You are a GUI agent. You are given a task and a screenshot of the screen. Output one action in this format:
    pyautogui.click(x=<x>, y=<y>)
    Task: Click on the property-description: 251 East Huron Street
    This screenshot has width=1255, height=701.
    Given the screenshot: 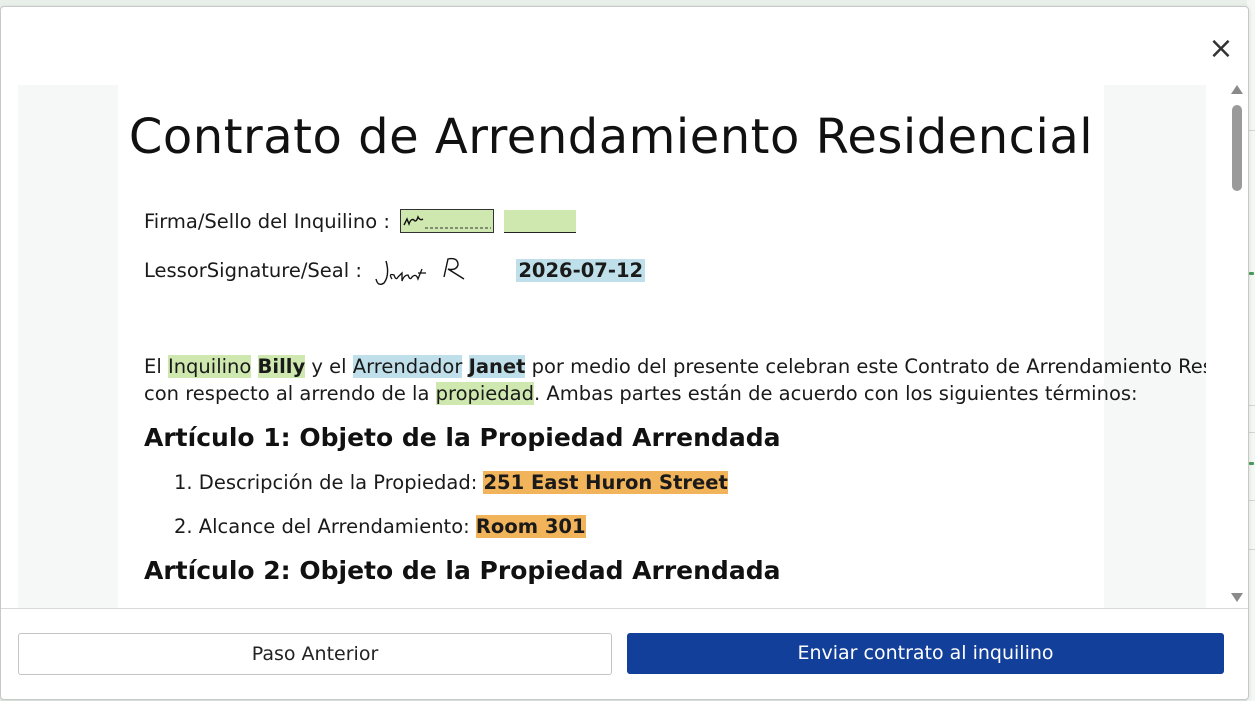 What is the action you would take?
    pyautogui.click(x=605, y=482)
    